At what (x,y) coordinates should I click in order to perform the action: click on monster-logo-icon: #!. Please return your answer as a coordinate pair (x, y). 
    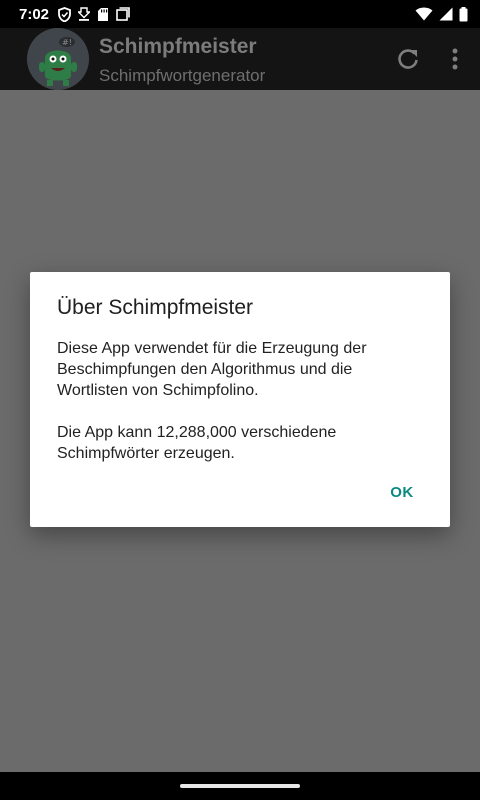
    Looking at the image, I should click on (58, 59).